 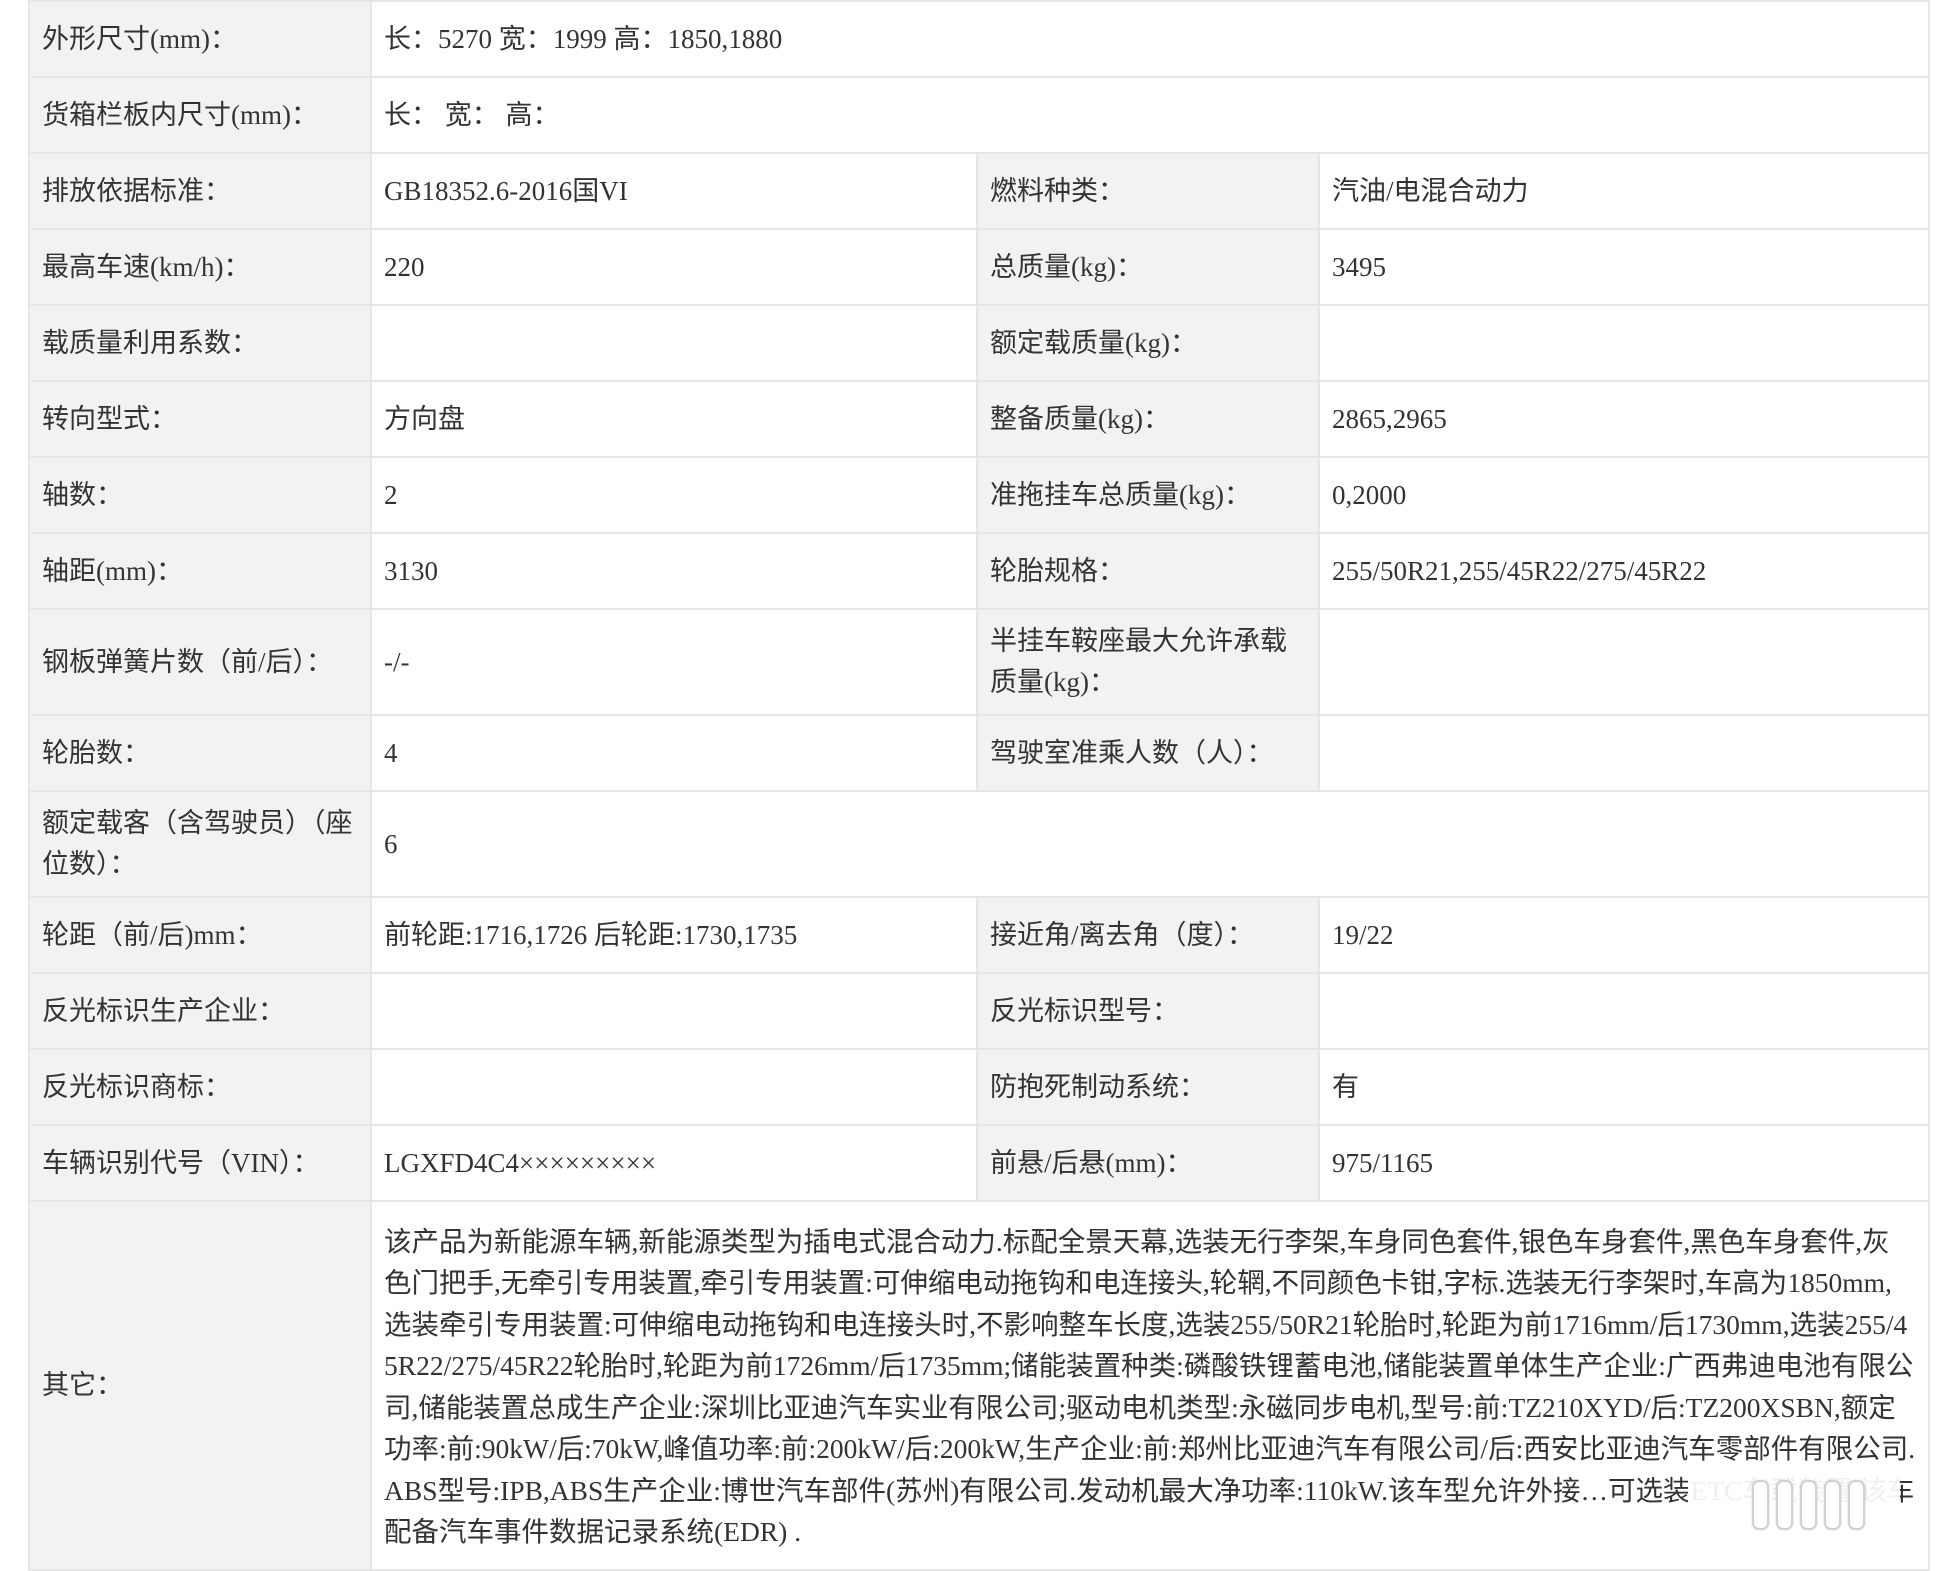 I want to click on row-reflector-brand: 反光标识商标： 防抱死制动系统： 有, so click(x=979, y=1087).